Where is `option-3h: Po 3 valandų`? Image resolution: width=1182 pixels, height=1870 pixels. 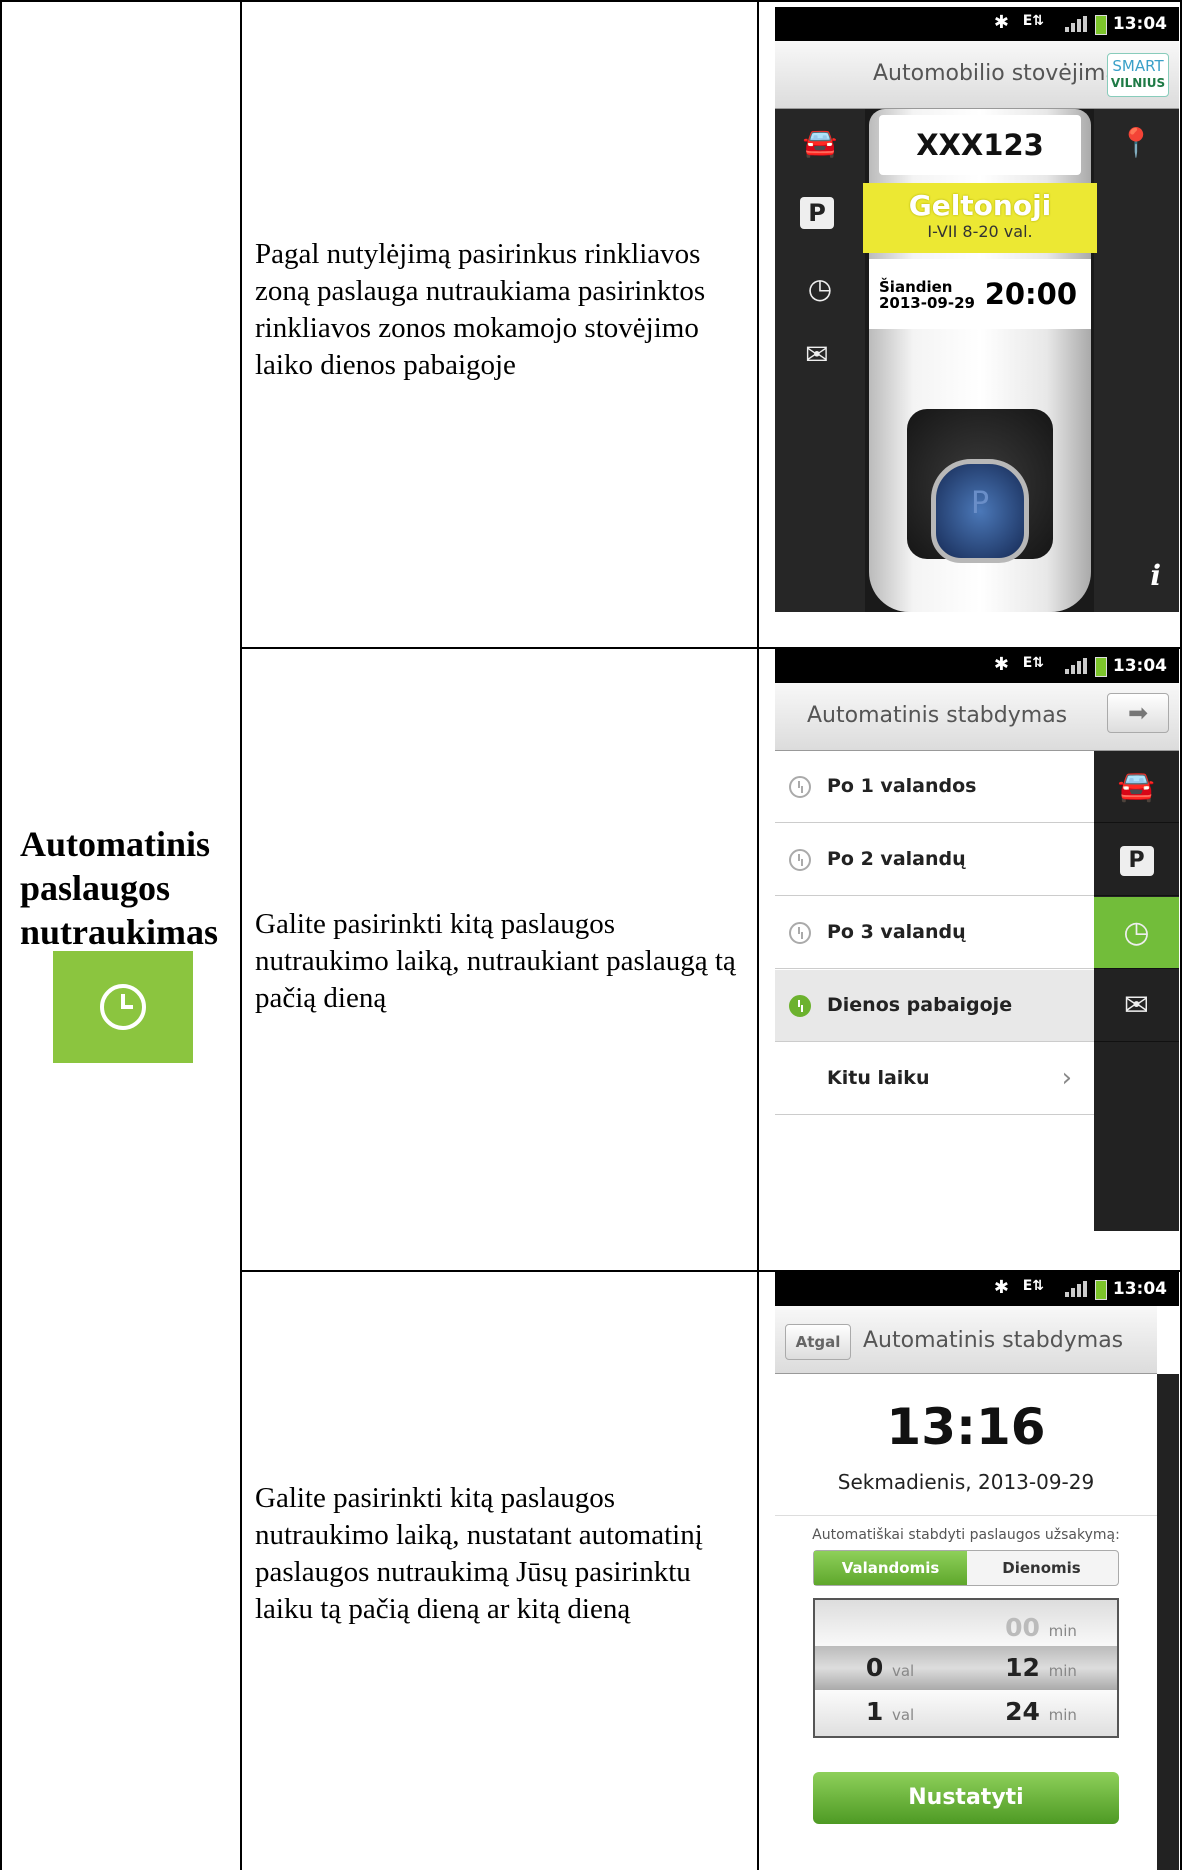
option-3h: Po 3 valandų is located at coordinates (934, 933).